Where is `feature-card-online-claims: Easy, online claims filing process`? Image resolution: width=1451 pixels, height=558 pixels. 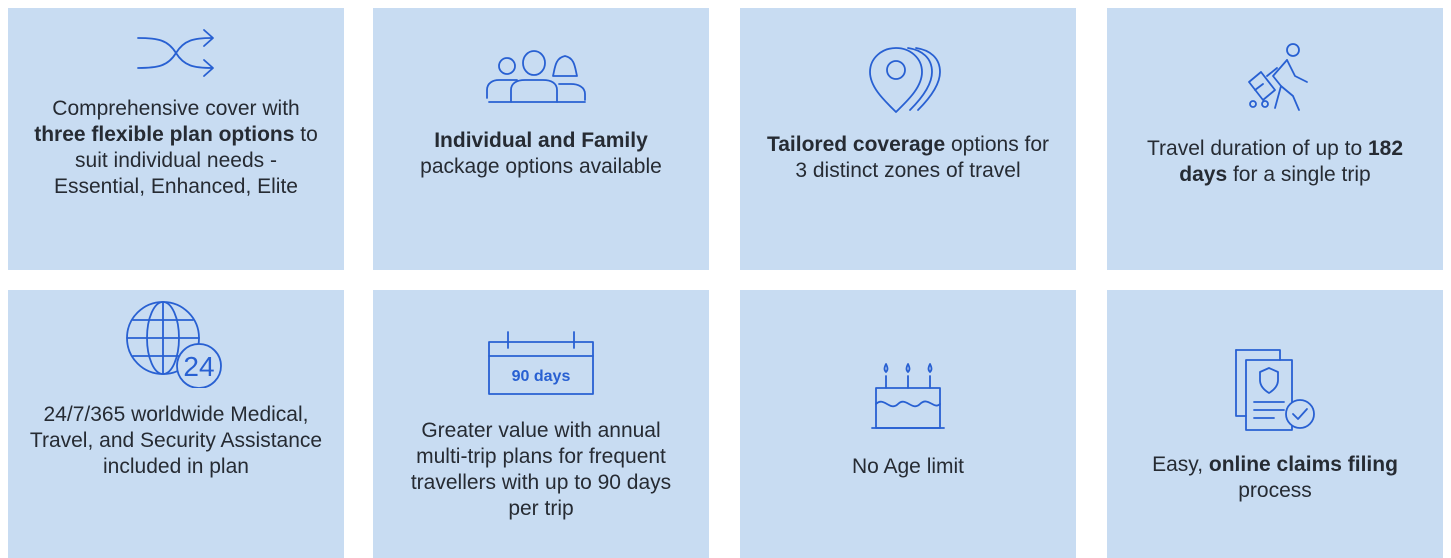 feature-card-online-claims: Easy, online claims filing process is located at coordinates (1275, 424).